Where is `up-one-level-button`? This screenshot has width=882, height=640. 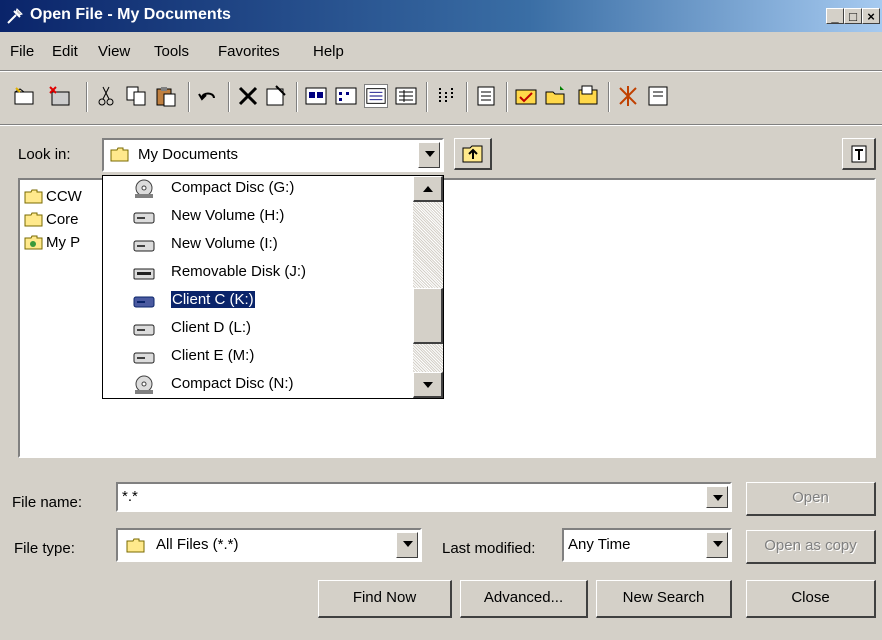
up-one-level-button is located at coordinates (473, 154).